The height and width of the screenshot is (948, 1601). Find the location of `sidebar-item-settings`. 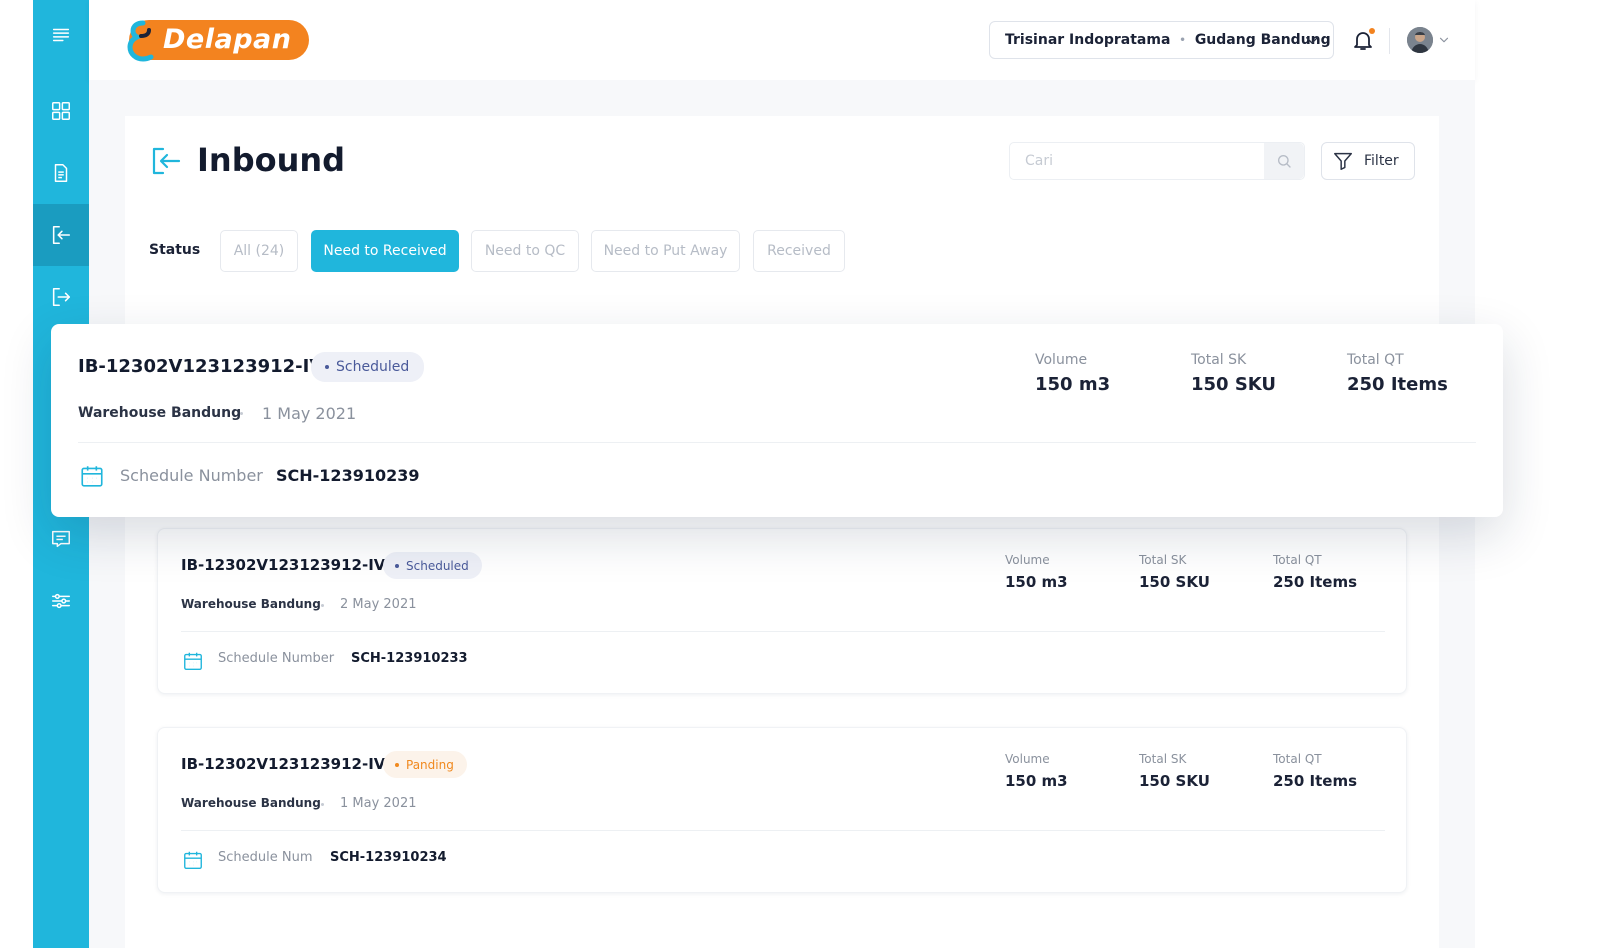

sidebar-item-settings is located at coordinates (61, 601).